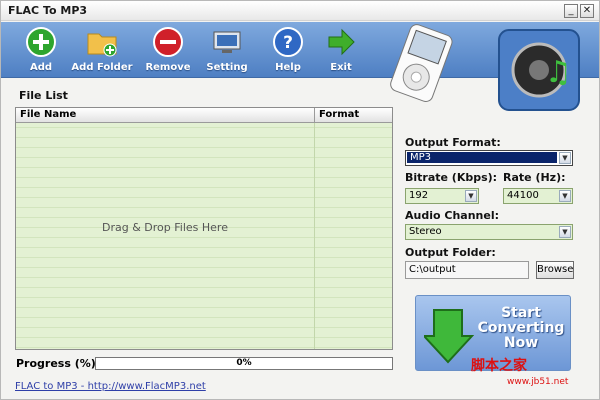  I want to click on output-folder-label: Output Folder:, so click(450, 252).